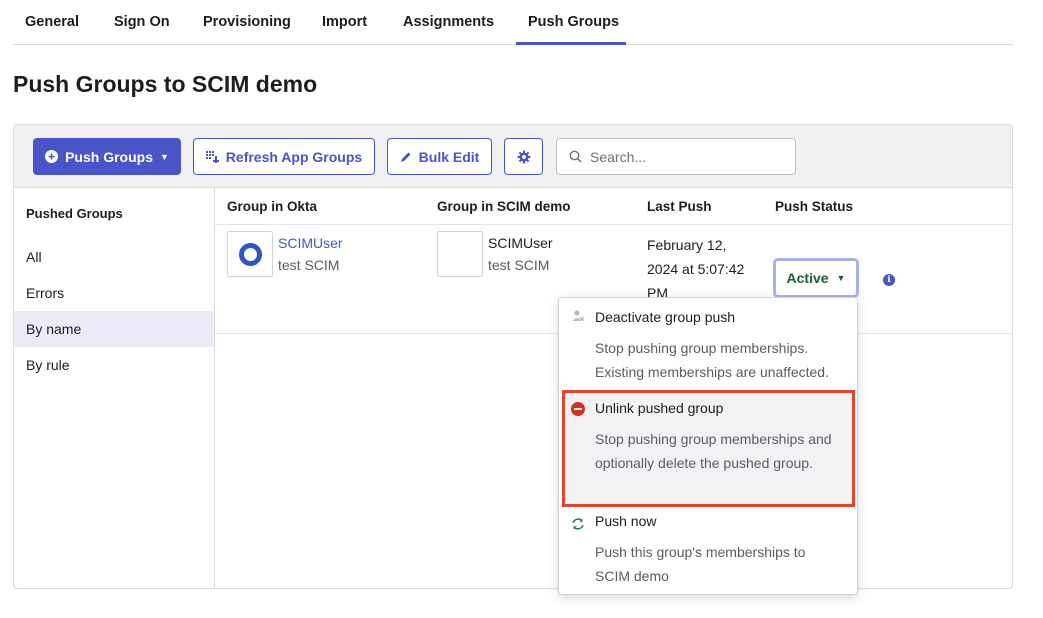  What do you see at coordinates (52, 156) in the screenshot?
I see `plus-circle-icon` at bounding box center [52, 156].